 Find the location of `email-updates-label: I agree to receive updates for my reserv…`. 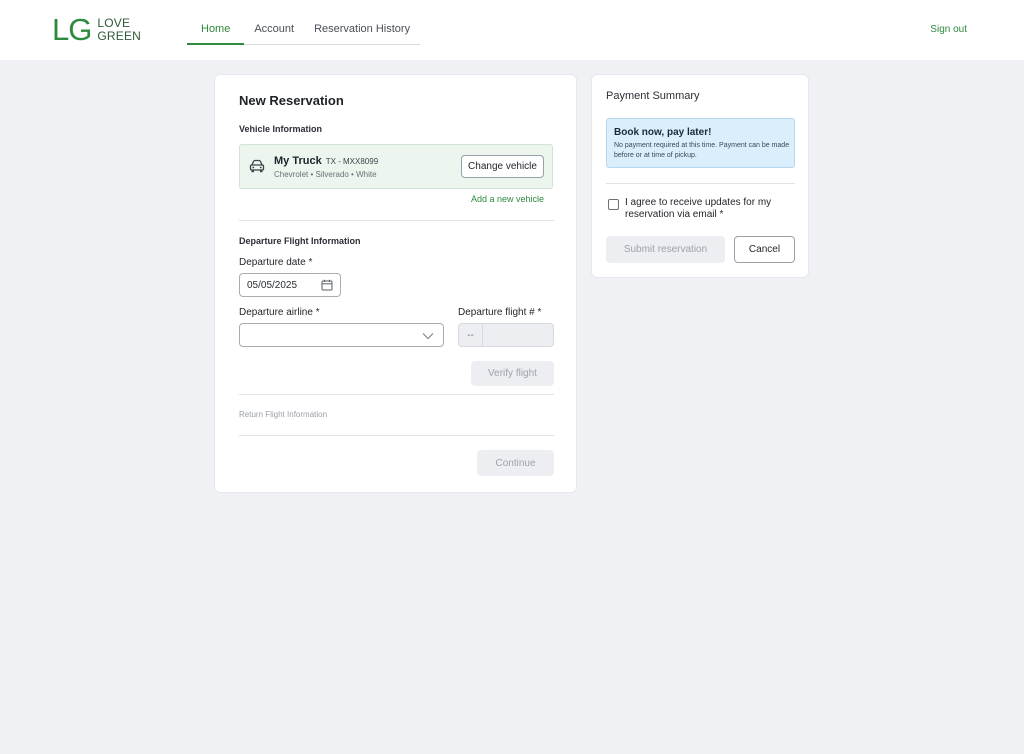

email-updates-label: I agree to receive updates for my reserv… is located at coordinates (707, 209).